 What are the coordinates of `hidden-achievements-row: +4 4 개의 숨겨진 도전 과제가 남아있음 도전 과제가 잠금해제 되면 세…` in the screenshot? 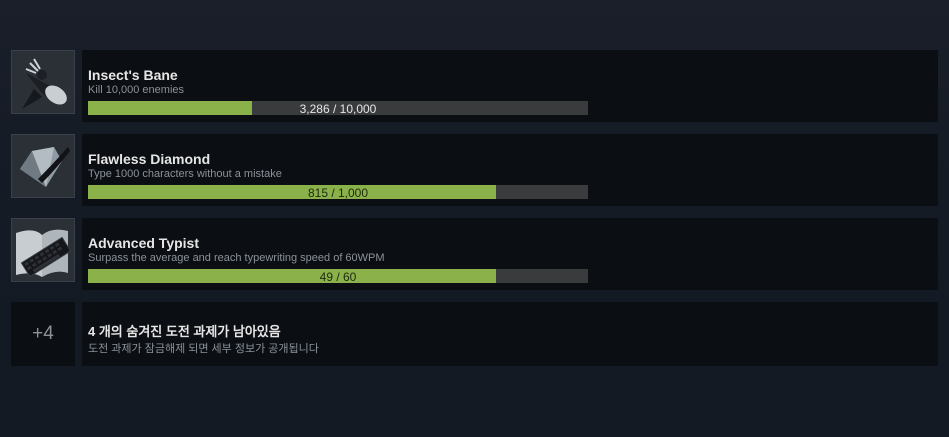 It's located at (474, 334).